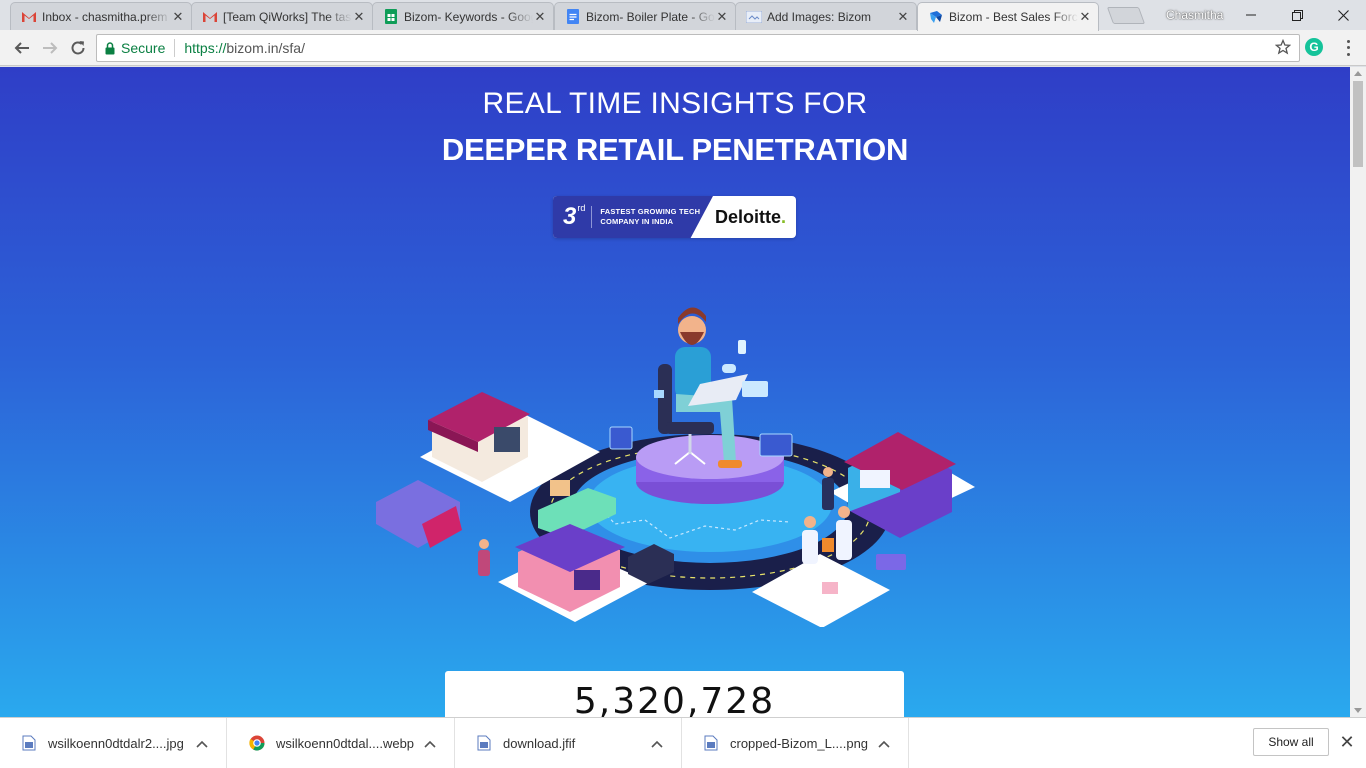 This screenshot has height=768, width=1366. Describe the element at coordinates (1126, 15) in the screenshot. I see `new-tab-button` at that location.